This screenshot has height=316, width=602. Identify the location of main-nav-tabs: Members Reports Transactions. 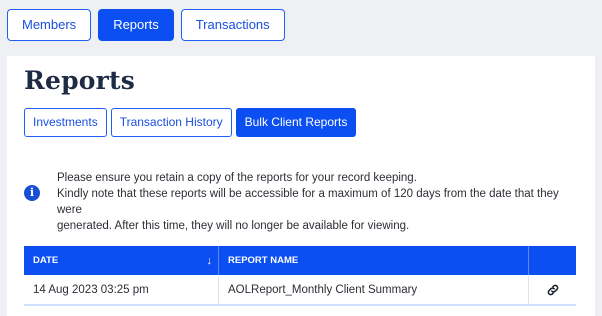
(146, 25).